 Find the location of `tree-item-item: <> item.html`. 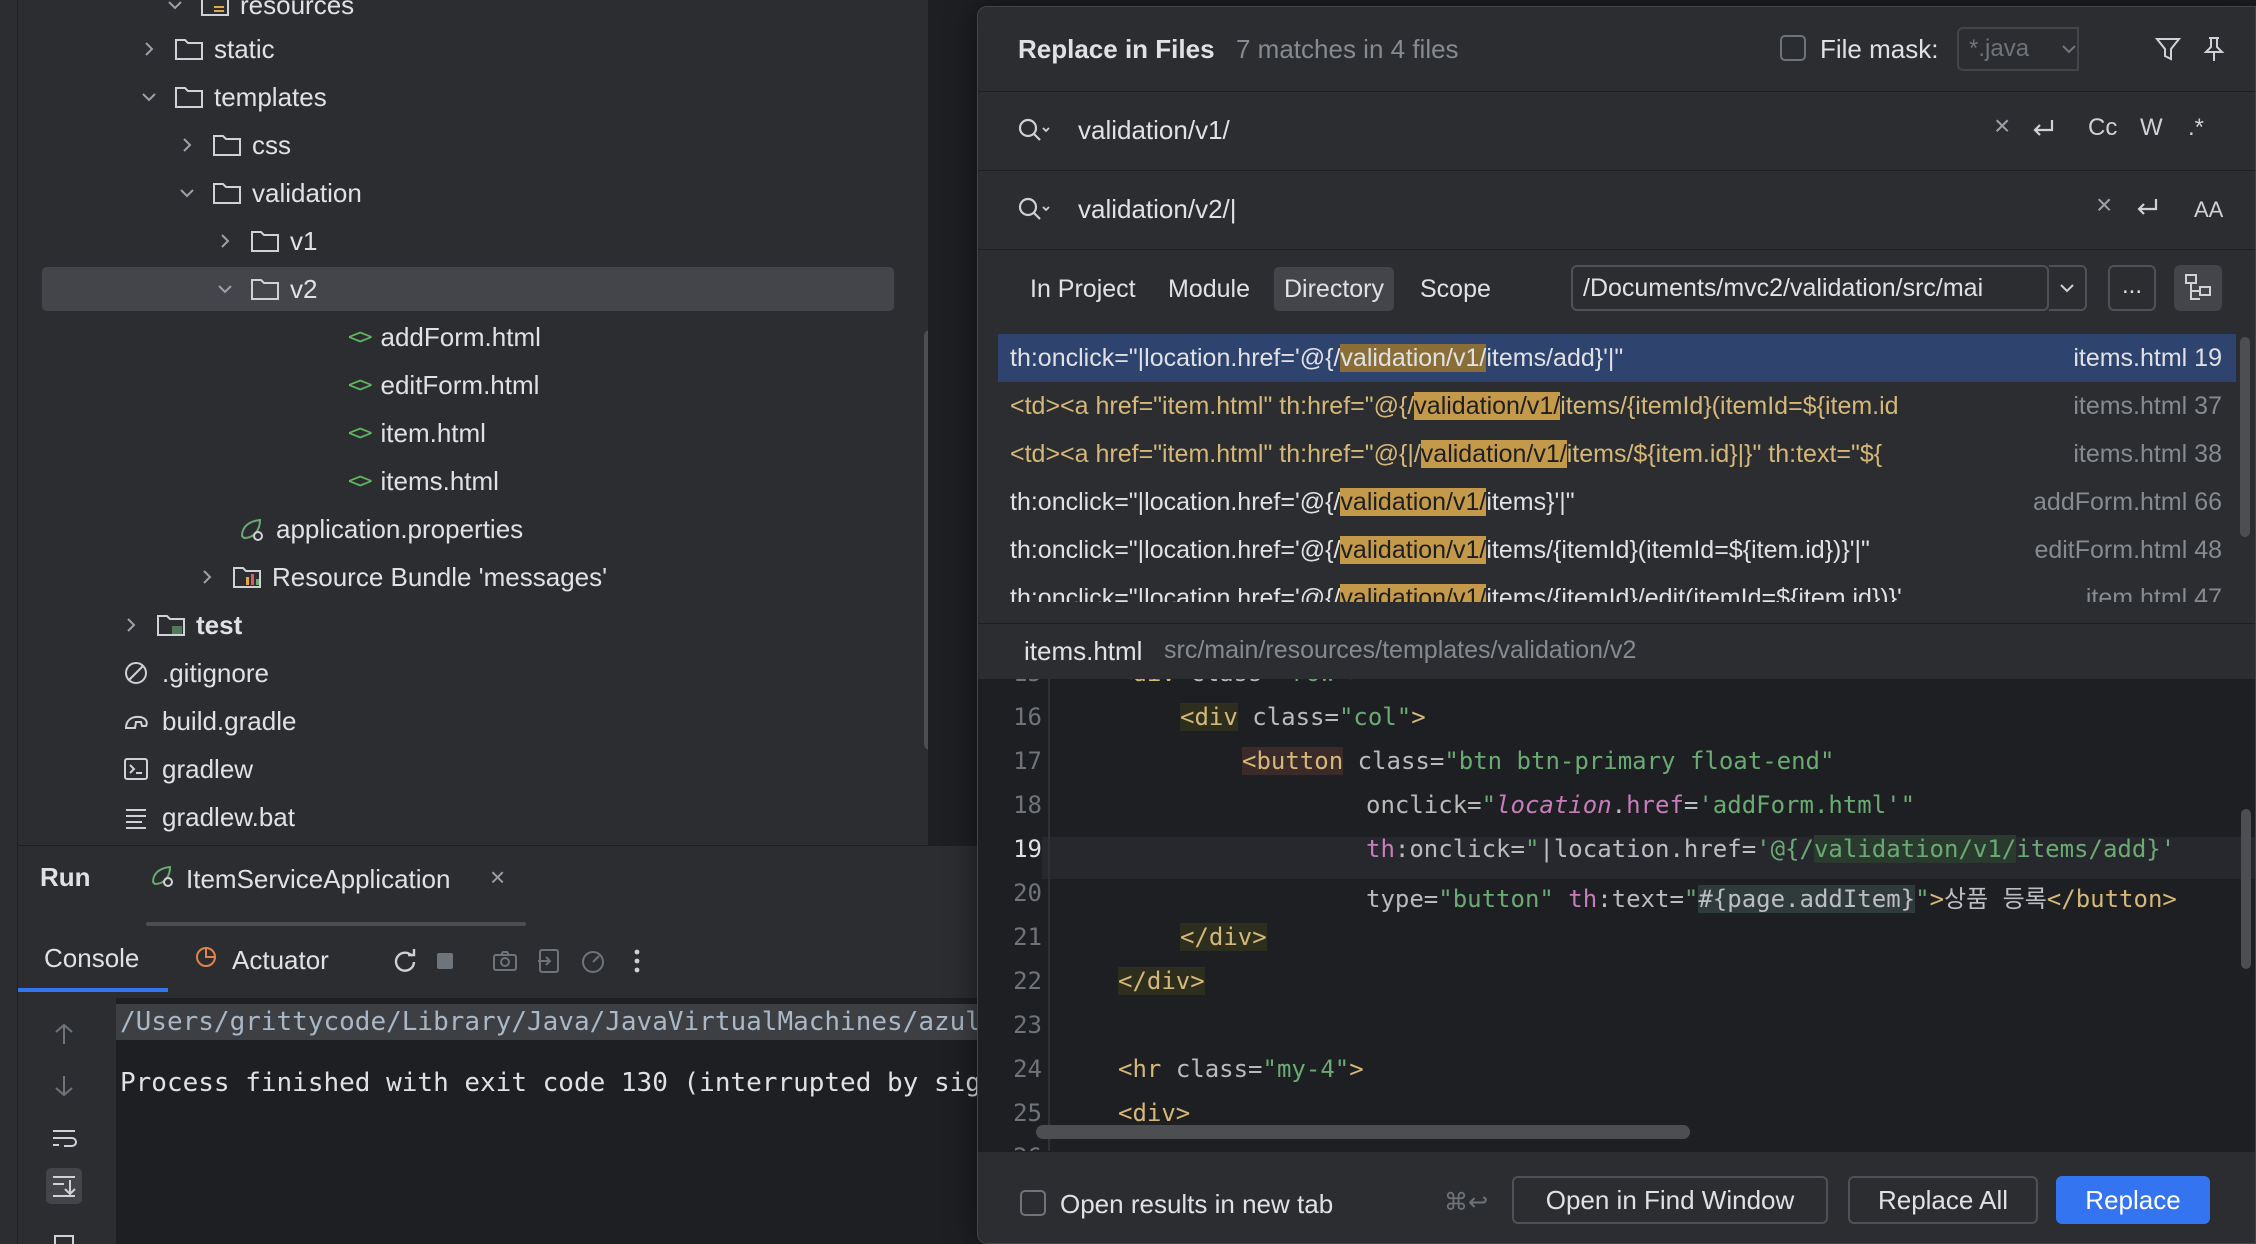

tree-item-item: <> item.html is located at coordinates (473, 433).